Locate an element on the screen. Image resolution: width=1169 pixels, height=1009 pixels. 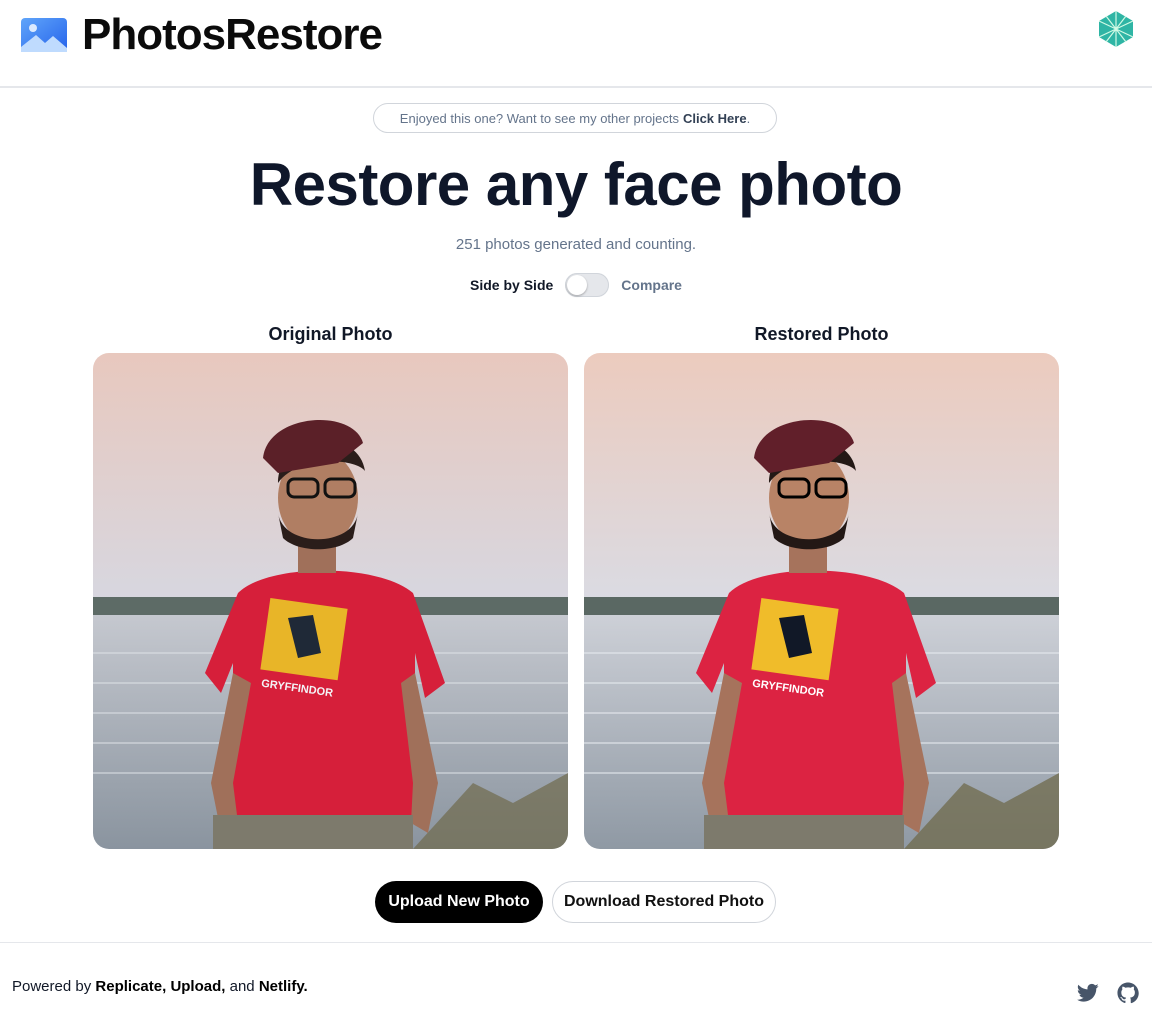
promo-suffix: . is located at coordinates (748, 118).